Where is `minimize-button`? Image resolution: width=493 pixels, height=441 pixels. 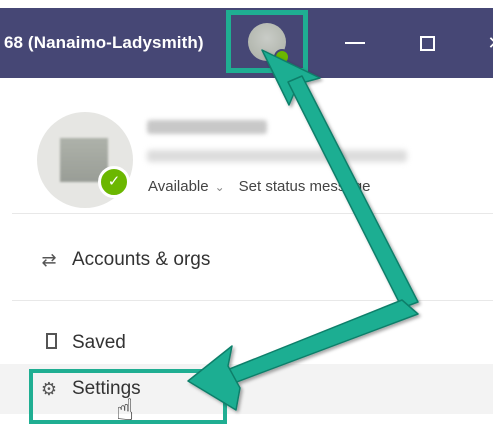
minimize-button is located at coordinates (355, 43).